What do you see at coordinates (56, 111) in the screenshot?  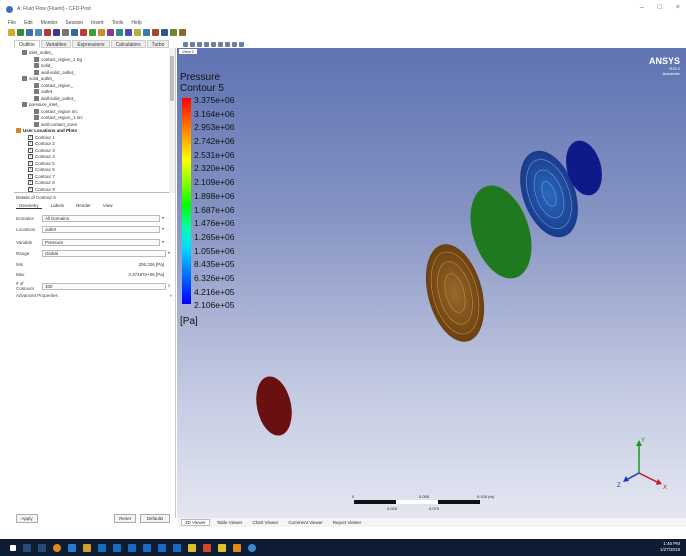 I see `tree-item: contact_region src` at bounding box center [56, 111].